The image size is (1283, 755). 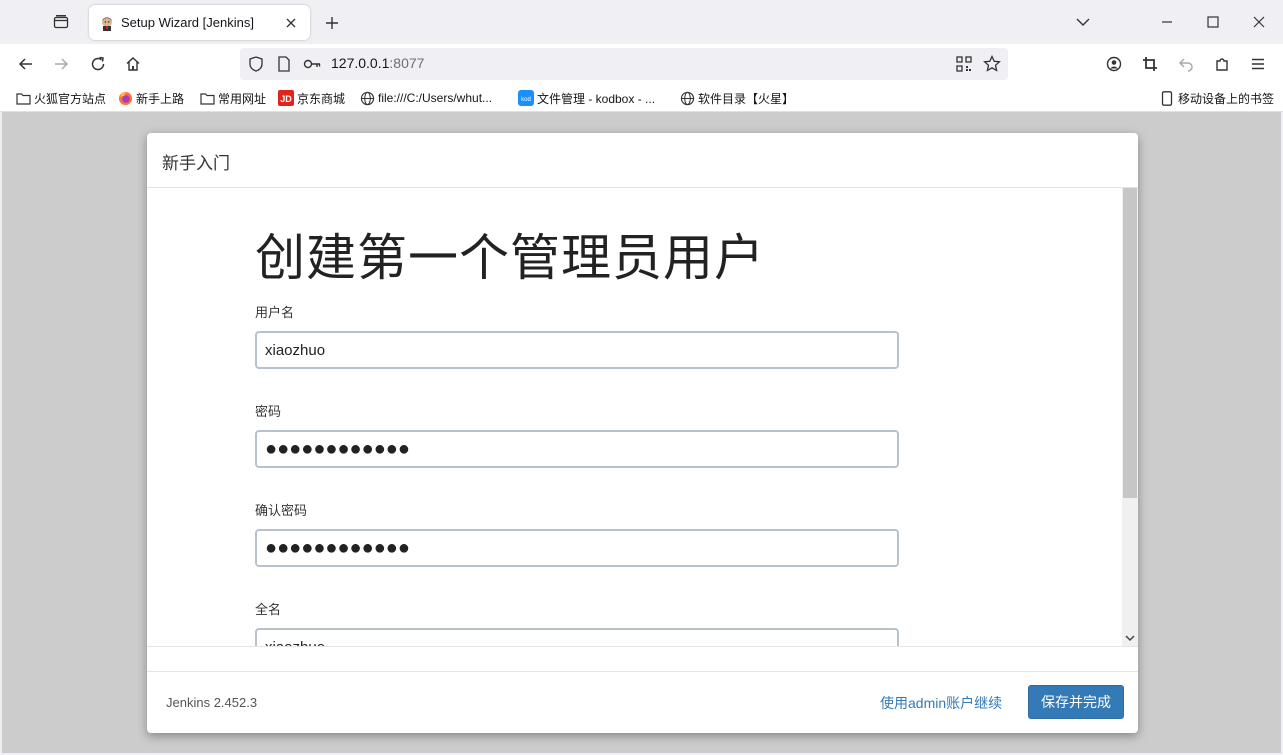 I want to click on dialog-header: 新手入门, so click(x=642, y=160).